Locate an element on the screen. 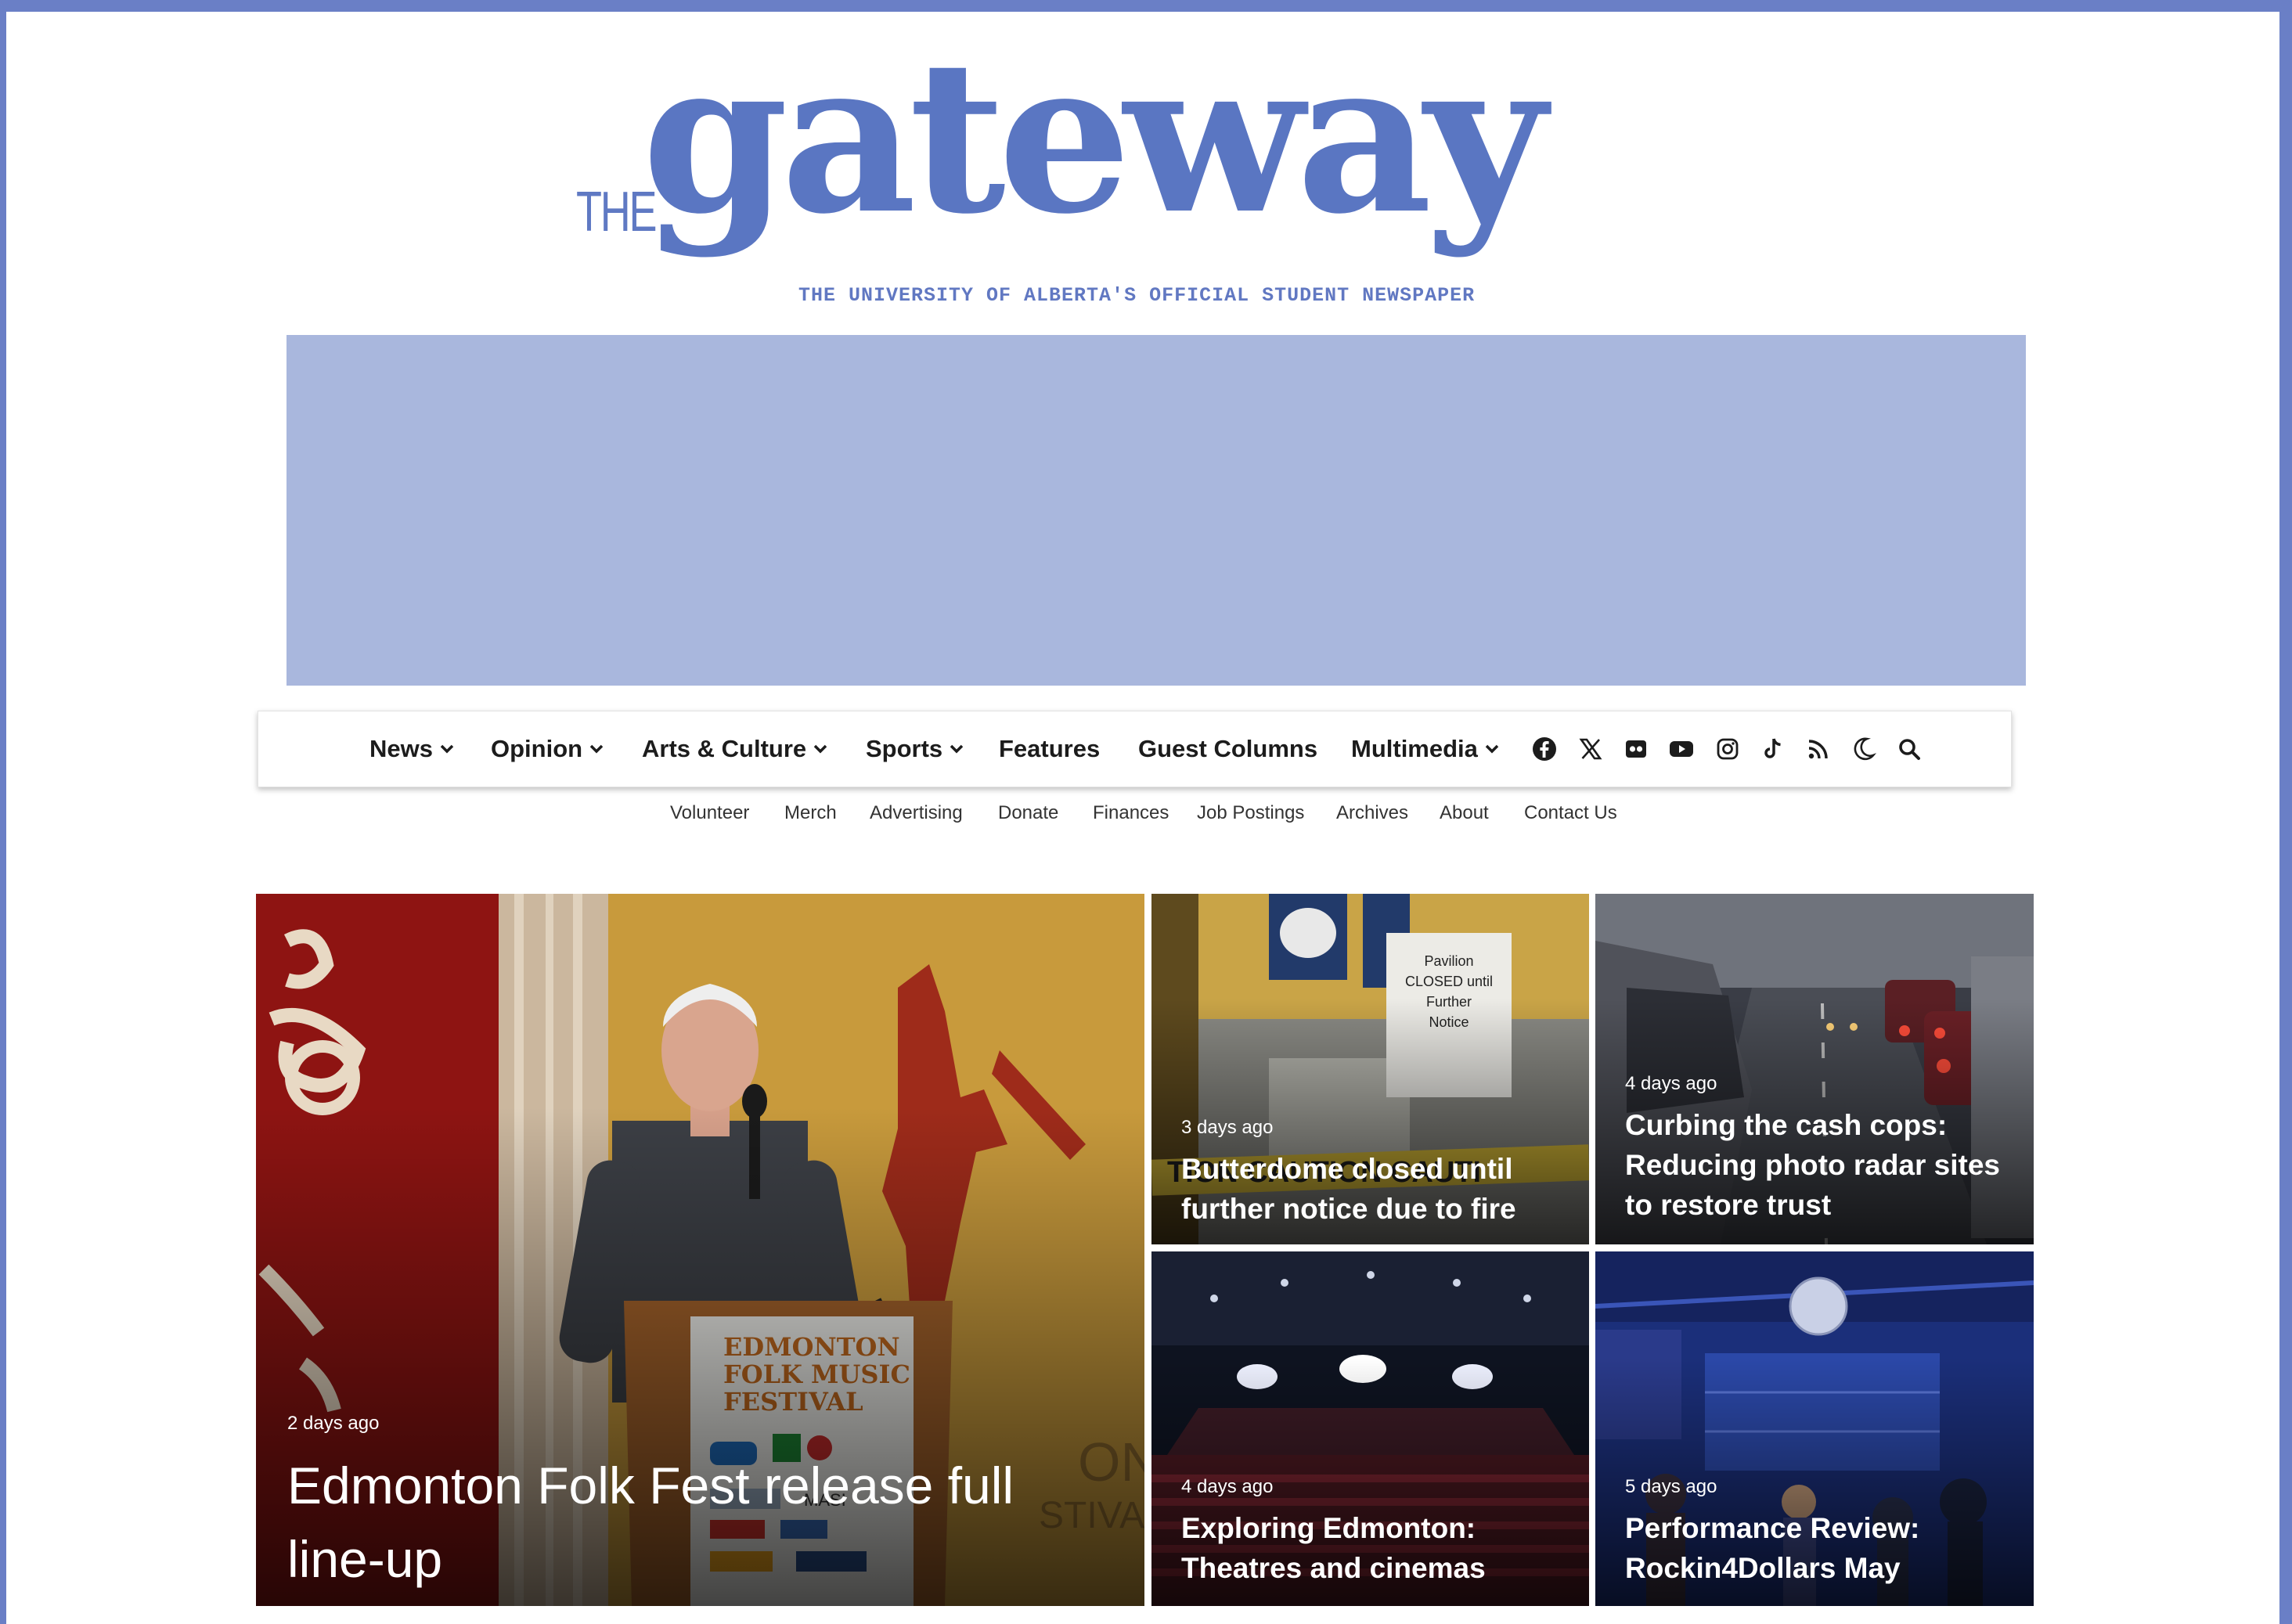 Image resolution: width=2292 pixels, height=1624 pixels. svg-text: CLOSED until is located at coordinates (1449, 981).